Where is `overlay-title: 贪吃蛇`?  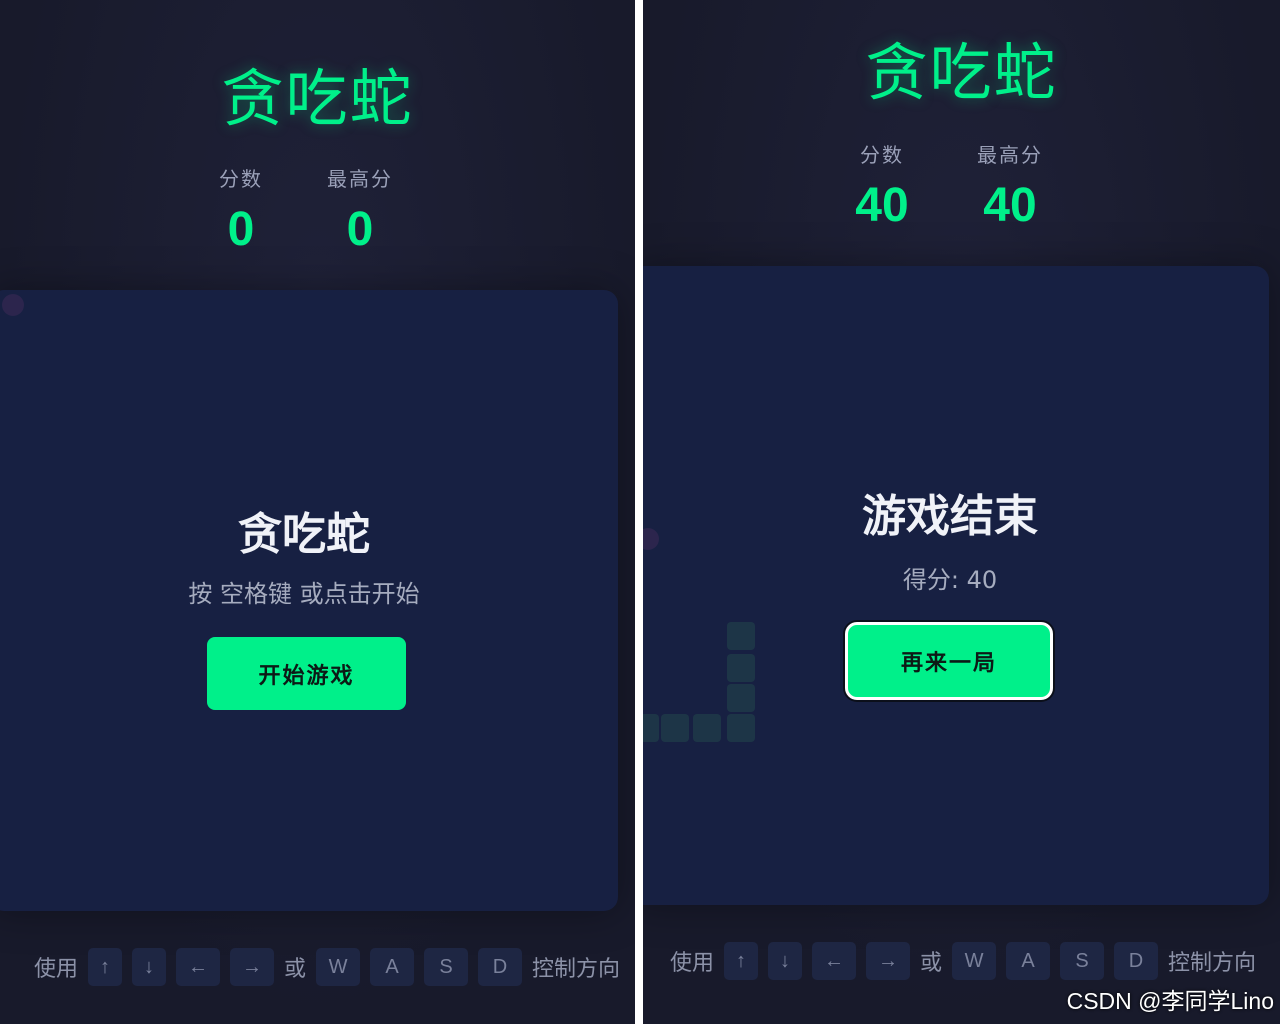 overlay-title: 贪吃蛇 is located at coordinates (304, 534).